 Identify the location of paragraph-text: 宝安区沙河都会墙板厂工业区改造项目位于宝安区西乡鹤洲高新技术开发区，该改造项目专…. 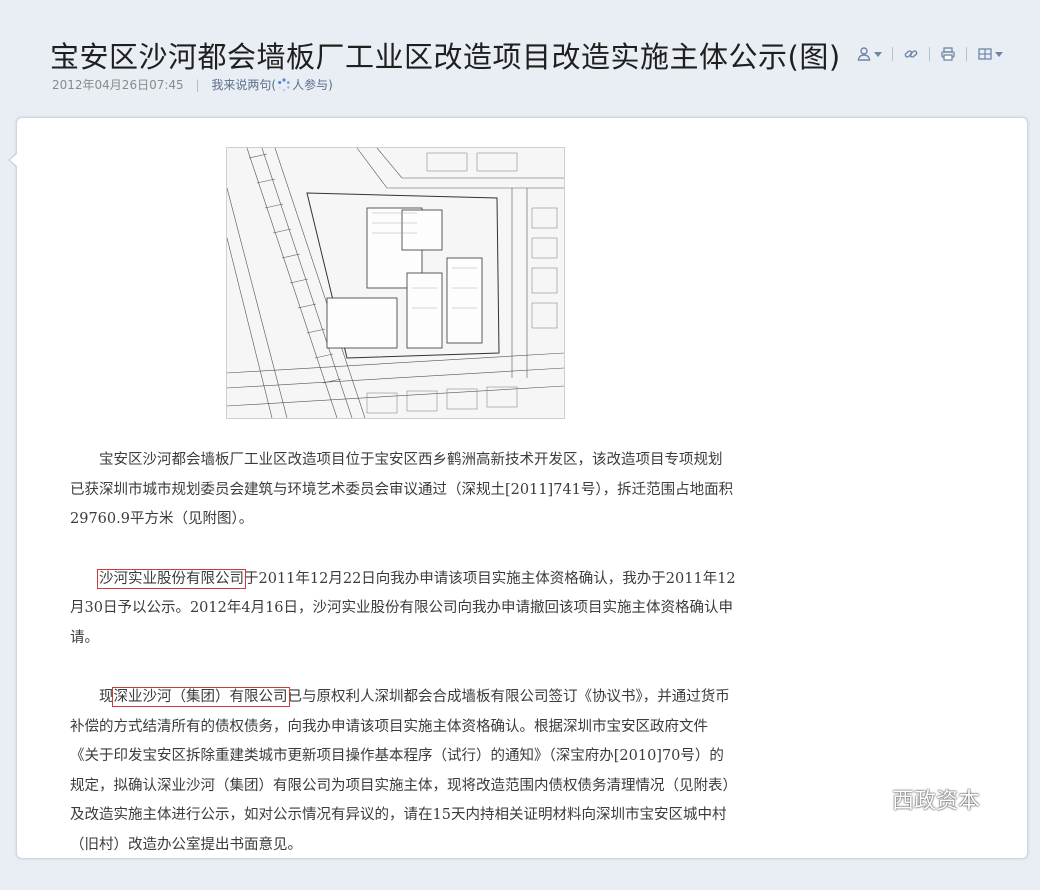
(402, 489).